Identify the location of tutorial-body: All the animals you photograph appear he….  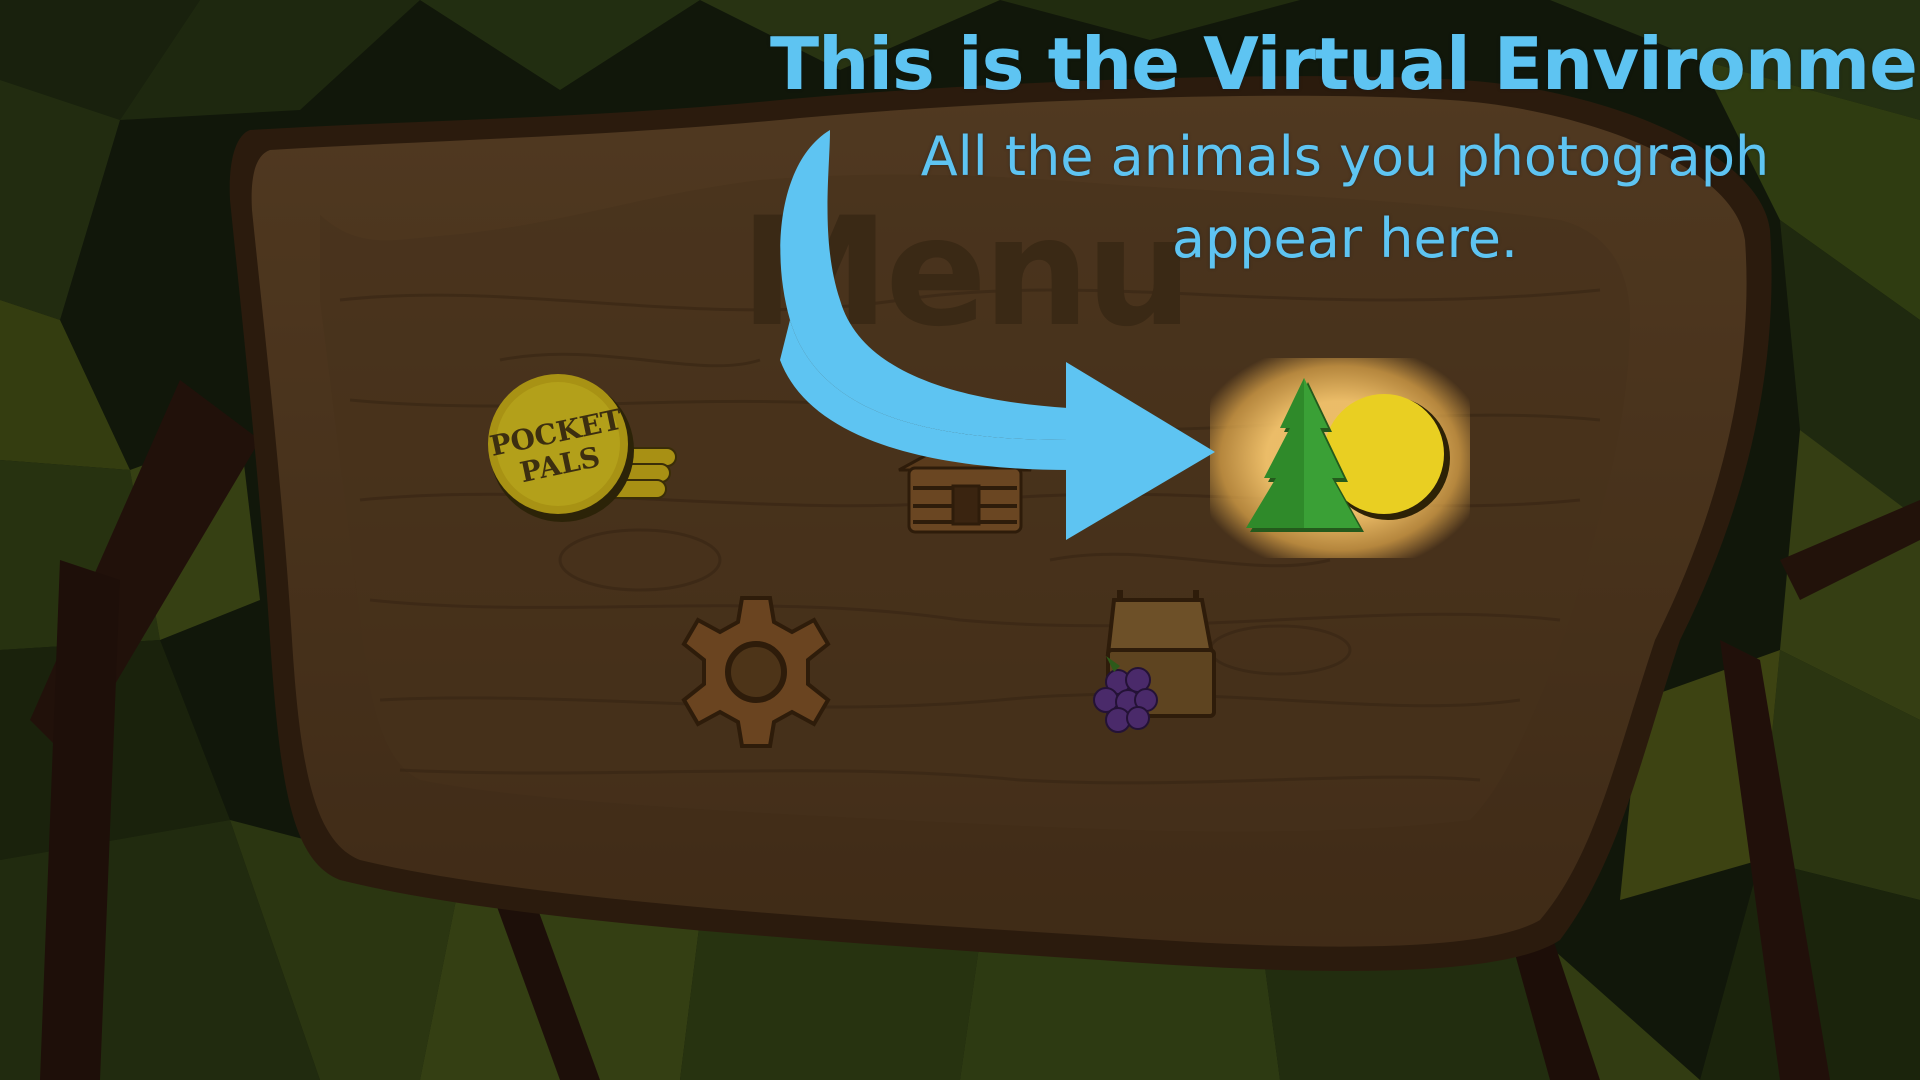
(1345, 197).